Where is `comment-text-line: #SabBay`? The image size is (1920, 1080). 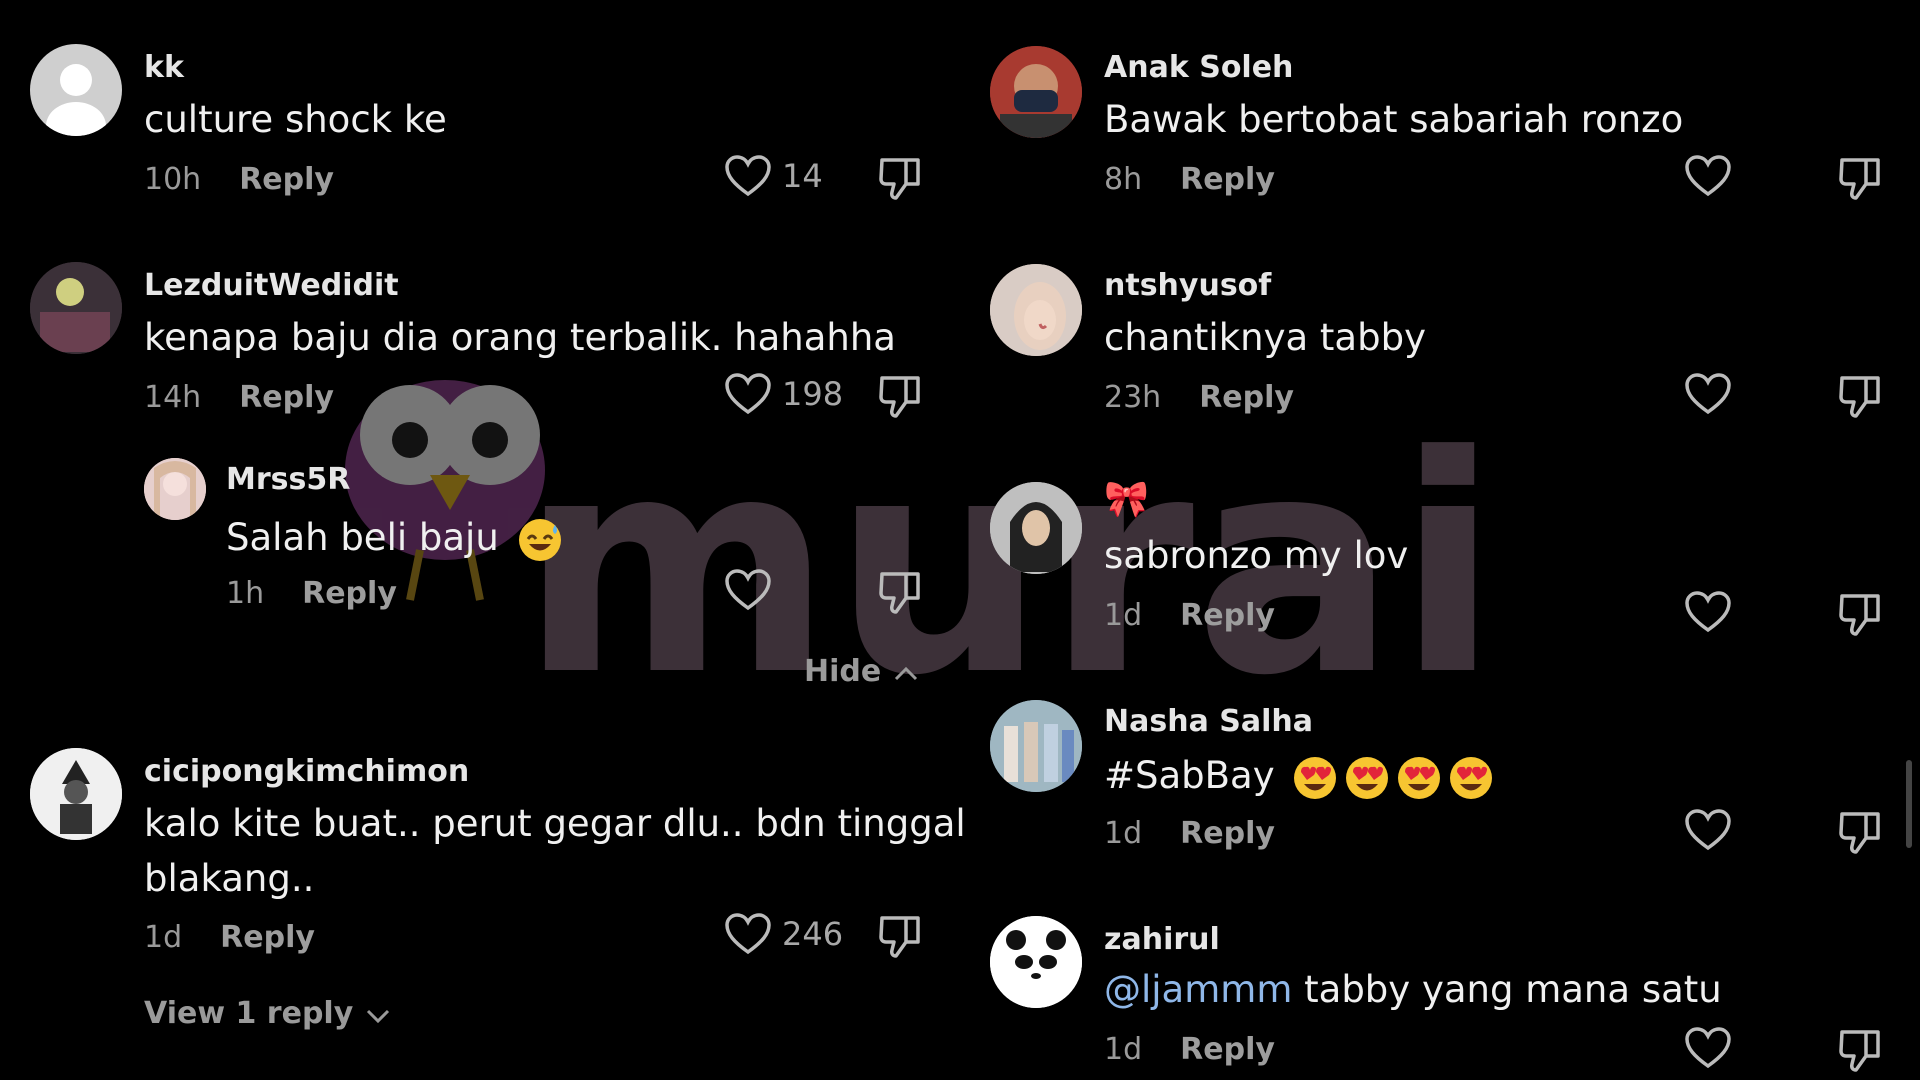
comment-text-line: #SabBay is located at coordinates (1299, 775).